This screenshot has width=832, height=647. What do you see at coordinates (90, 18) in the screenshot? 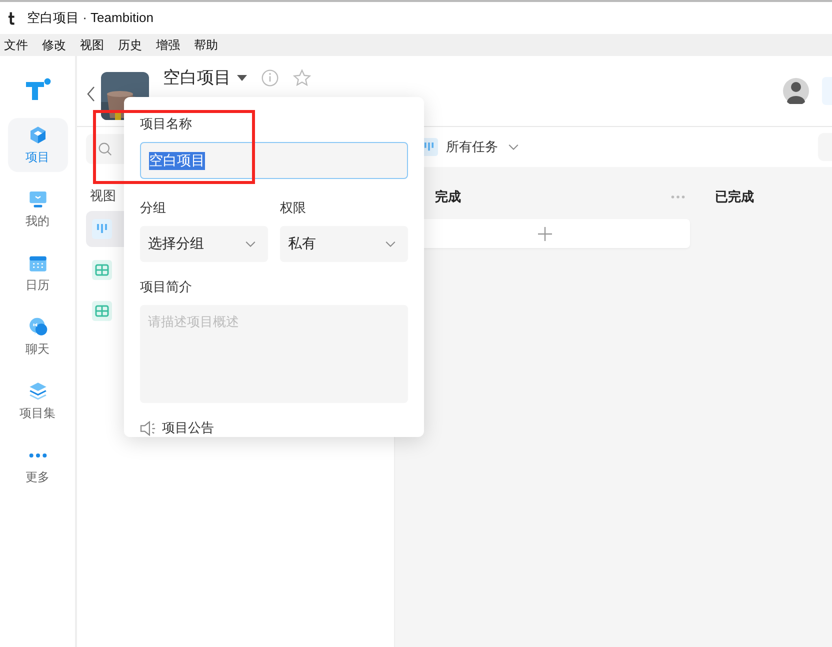
I see `window-title: 空白项目 · Teambition` at bounding box center [90, 18].